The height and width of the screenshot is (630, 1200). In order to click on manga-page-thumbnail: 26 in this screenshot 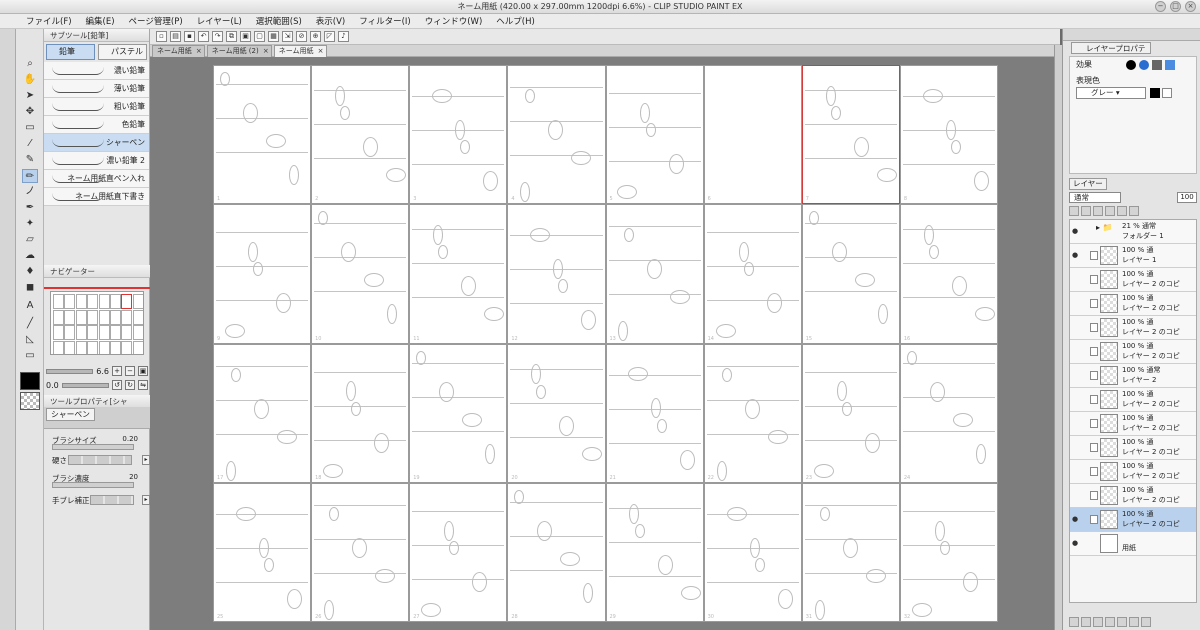, I will do `click(360, 552)`.